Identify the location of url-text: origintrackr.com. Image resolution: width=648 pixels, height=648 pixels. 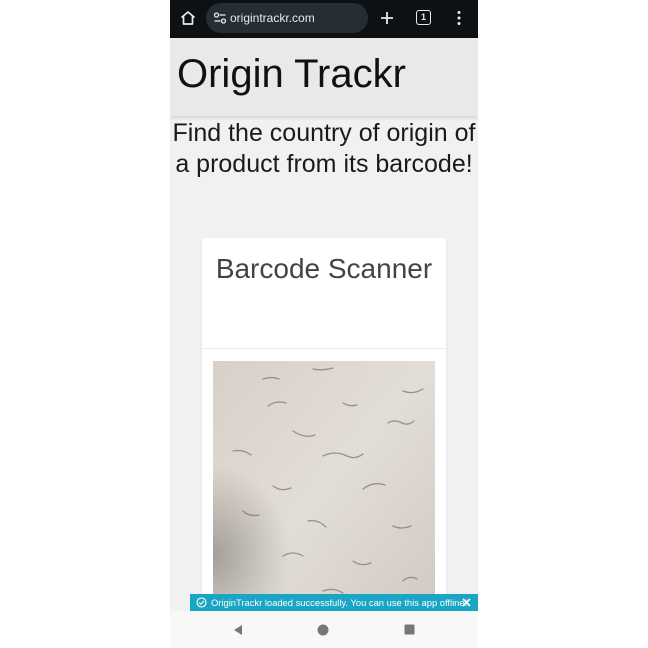
(272, 18).